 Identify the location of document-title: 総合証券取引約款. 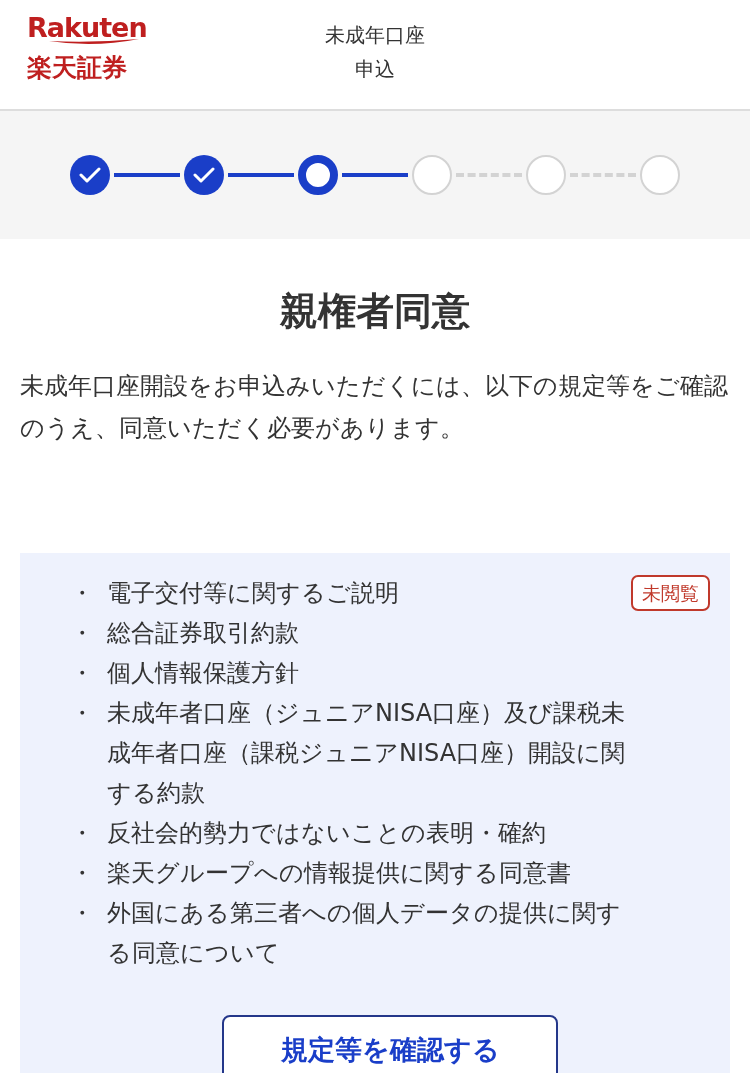
(203, 633).